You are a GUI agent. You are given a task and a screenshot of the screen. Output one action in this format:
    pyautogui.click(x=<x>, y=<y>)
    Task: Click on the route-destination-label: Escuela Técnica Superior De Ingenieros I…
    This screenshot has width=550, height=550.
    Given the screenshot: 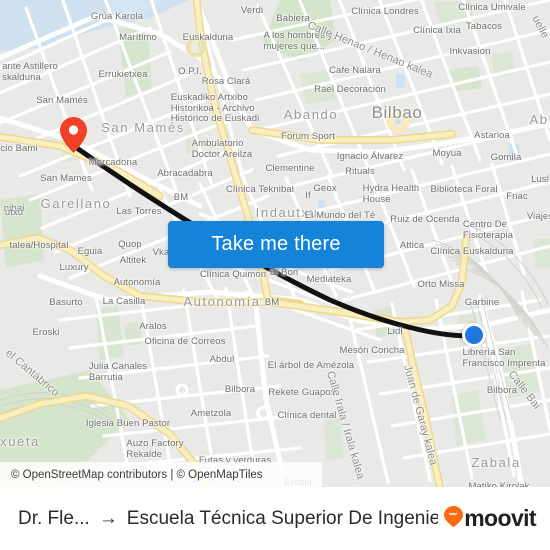 What is the action you would take?
    pyautogui.click(x=282, y=518)
    